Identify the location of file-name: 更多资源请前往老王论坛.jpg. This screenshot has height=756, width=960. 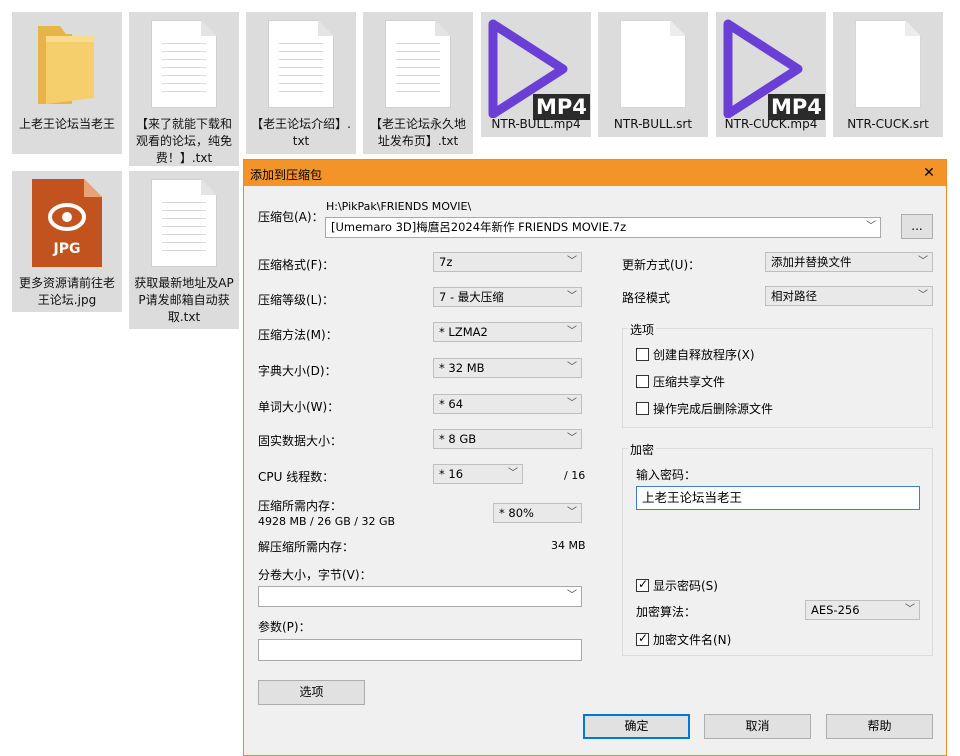
(66, 291).